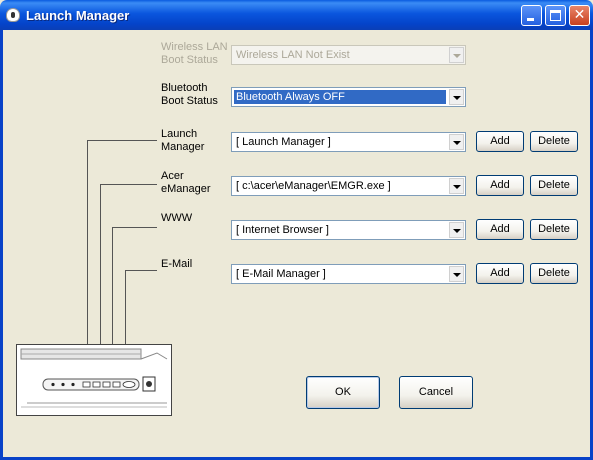 The height and width of the screenshot is (460, 593). What do you see at coordinates (340, 97) in the screenshot?
I see `bluetooth-value: Bluetooth Always OFF` at bounding box center [340, 97].